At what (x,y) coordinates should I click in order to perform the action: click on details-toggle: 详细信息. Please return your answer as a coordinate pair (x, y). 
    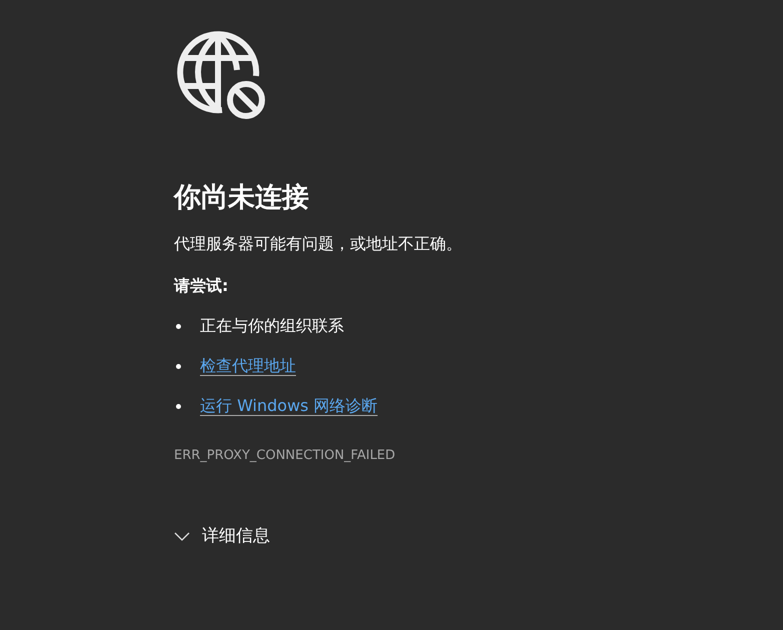
    Looking at the image, I should click on (222, 537).